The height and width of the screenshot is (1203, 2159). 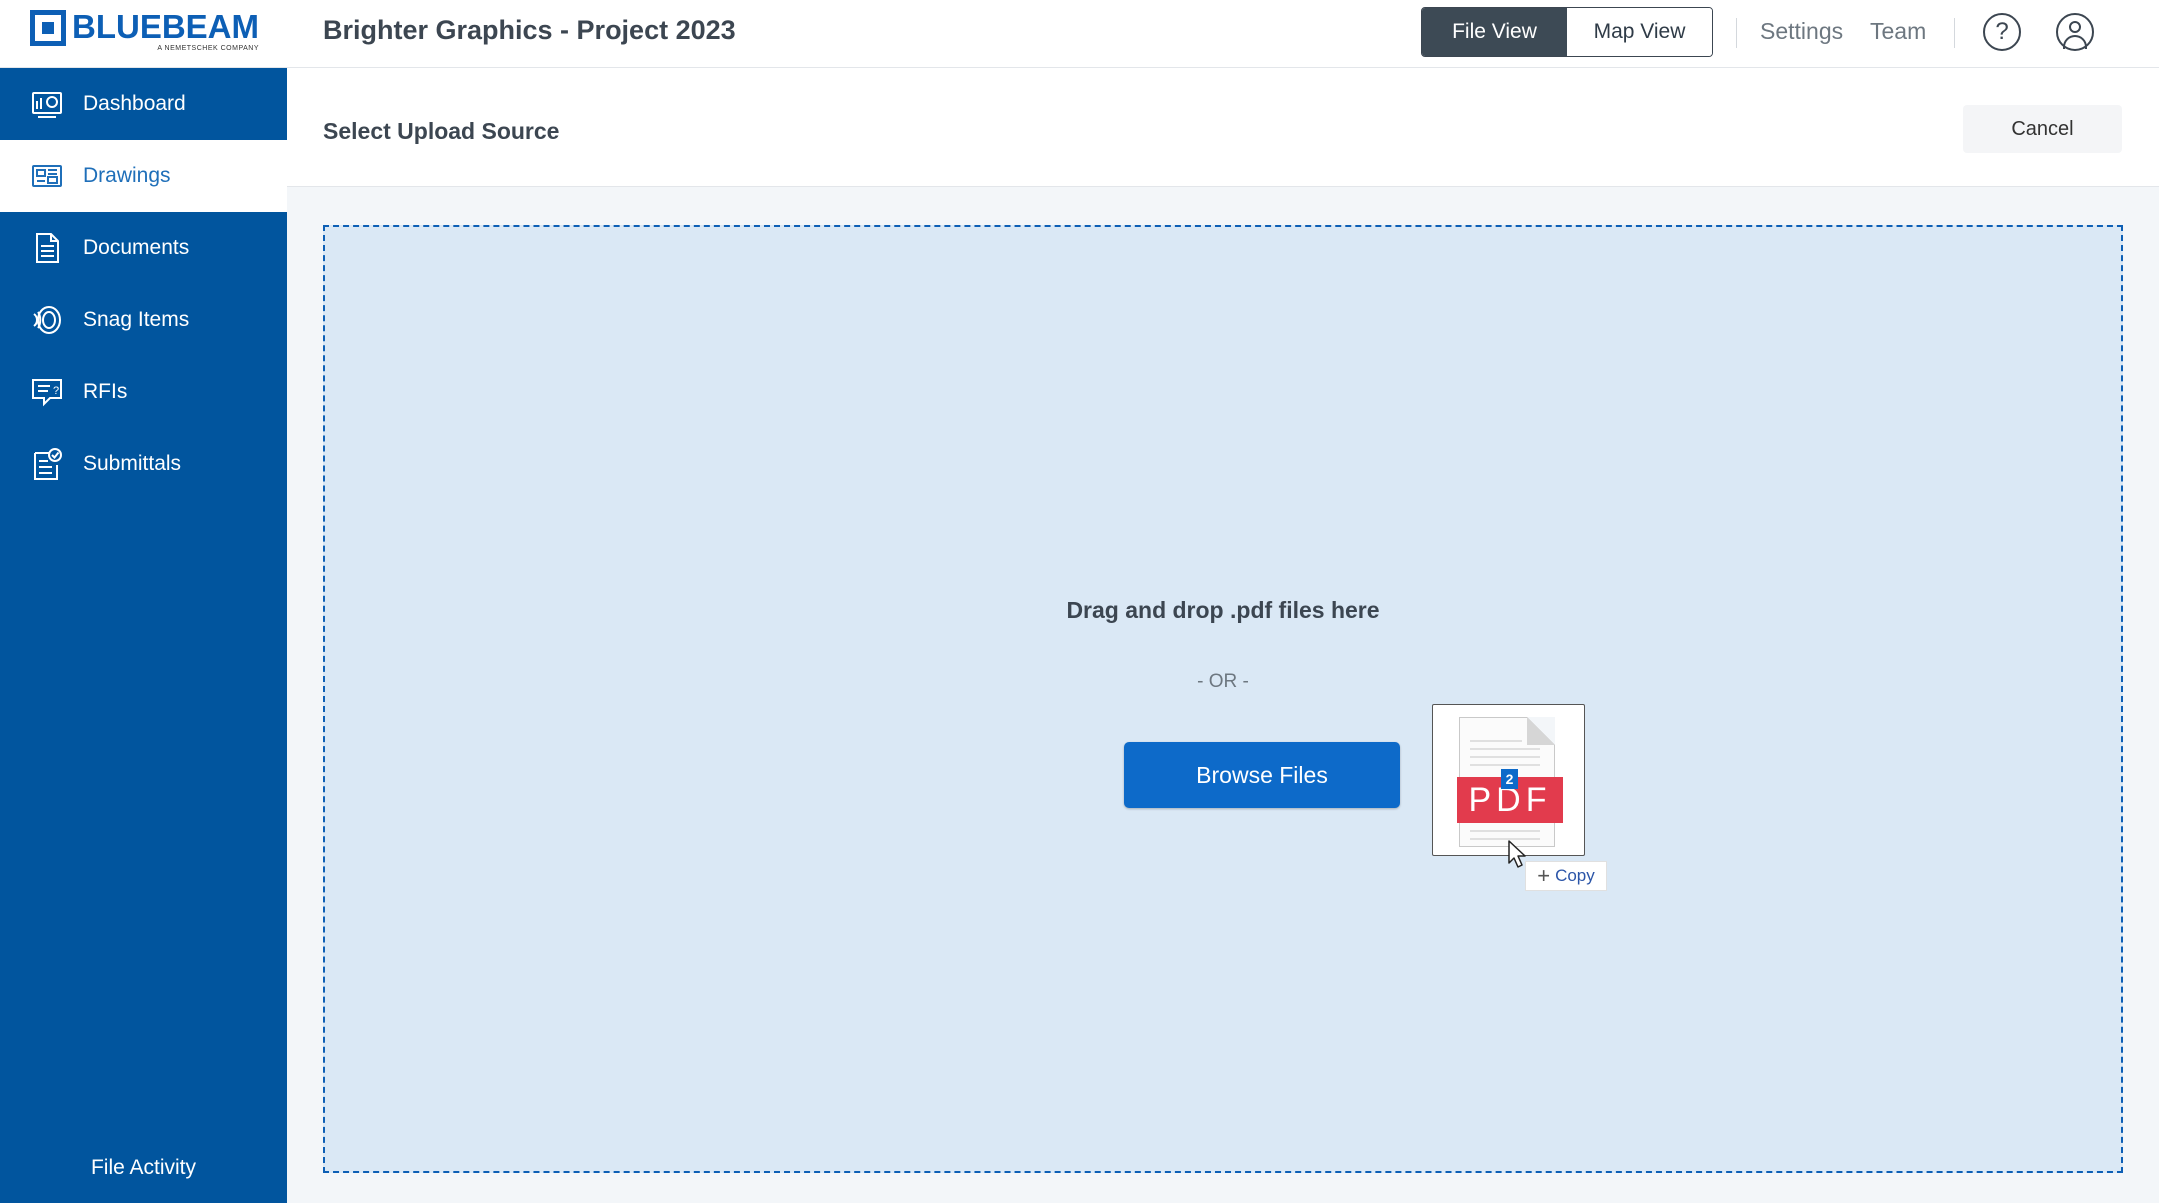 I want to click on user-account-icon, so click(x=2075, y=32).